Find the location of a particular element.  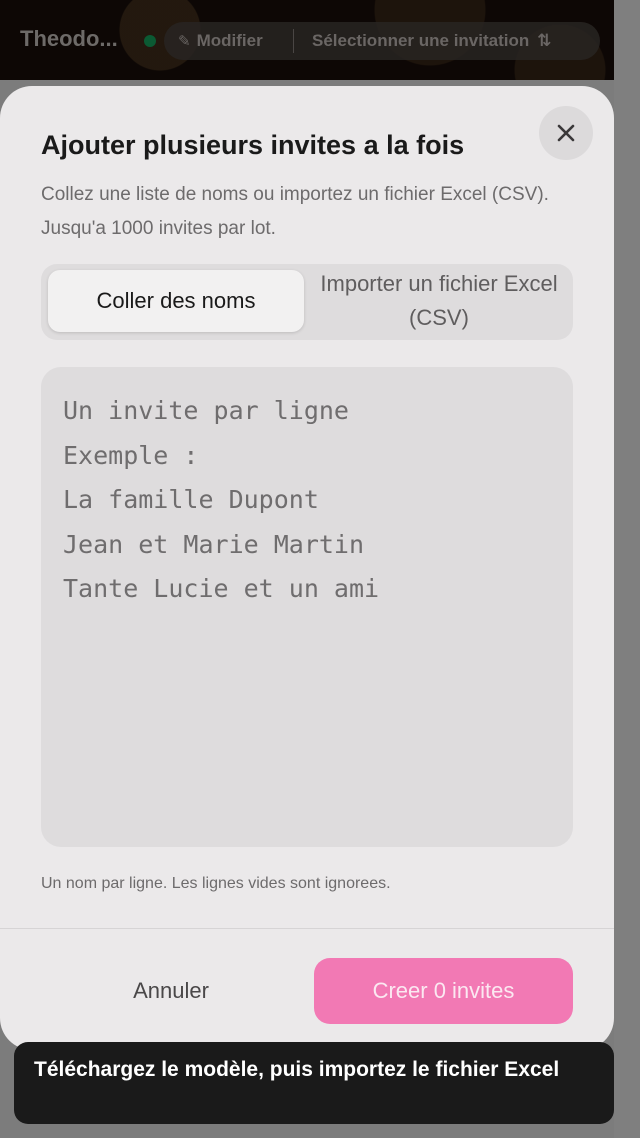

status-dot-icon is located at coordinates (150, 41).